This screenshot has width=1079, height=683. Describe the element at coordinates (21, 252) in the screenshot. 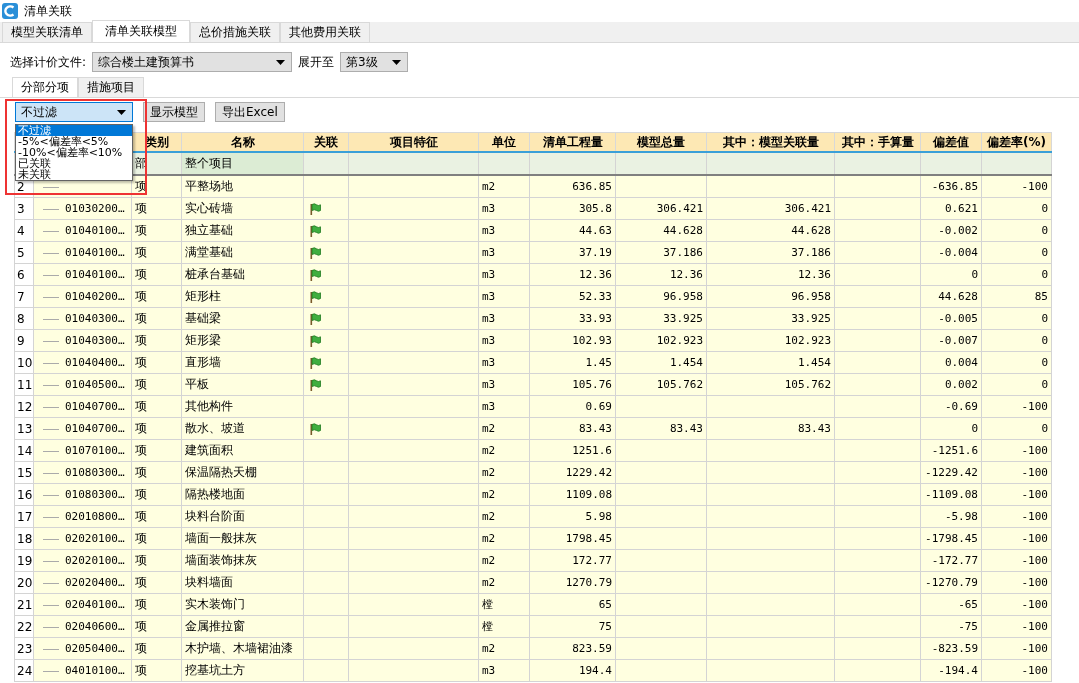

I see `row-number: 5` at that location.